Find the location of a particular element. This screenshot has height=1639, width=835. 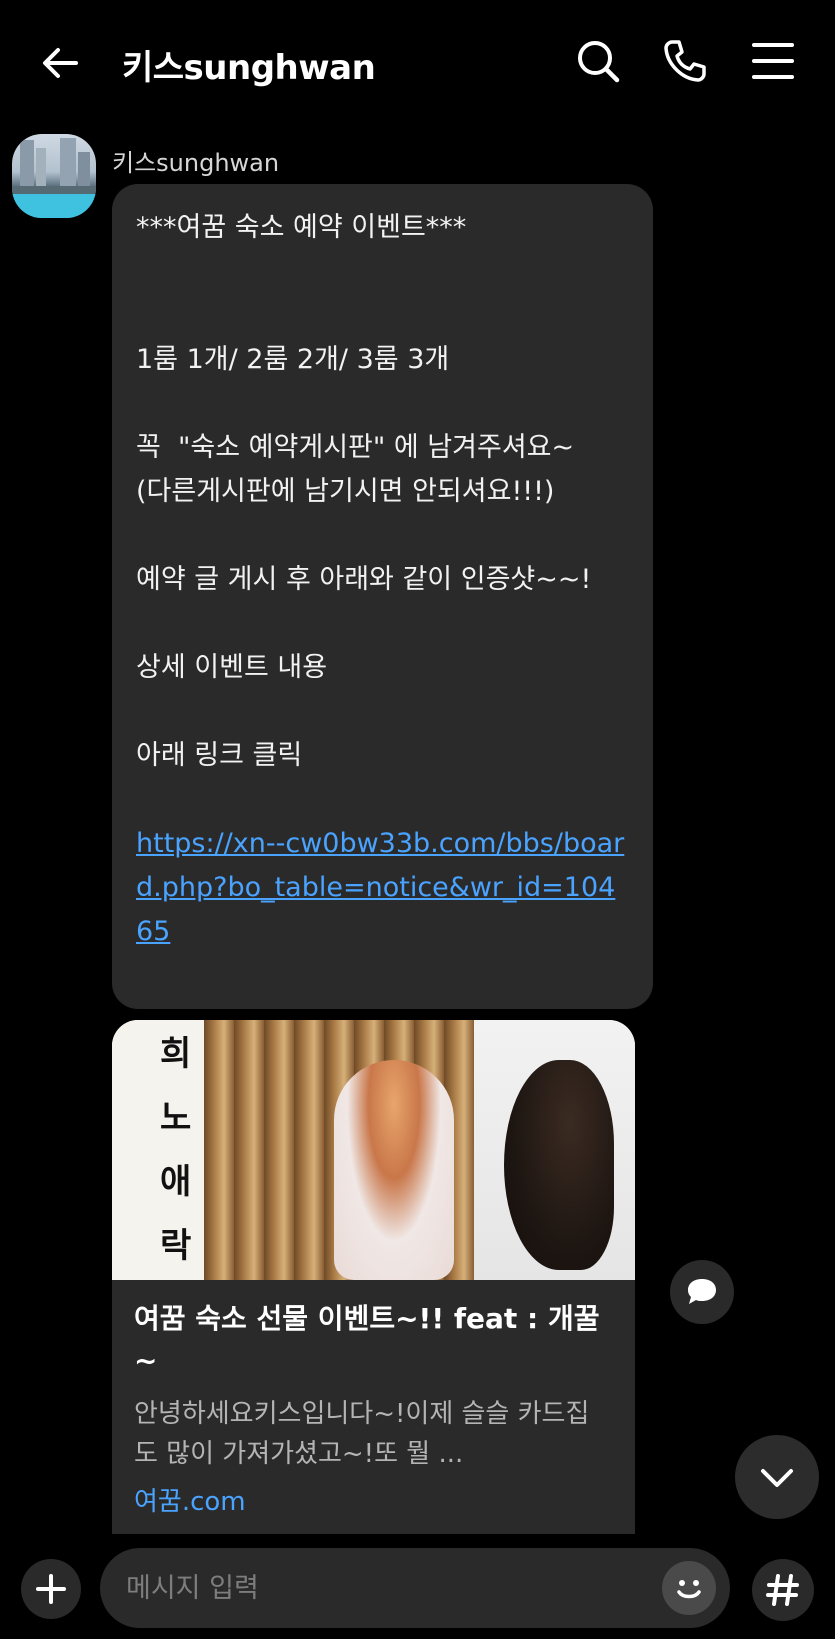

back-button is located at coordinates (61, 63).